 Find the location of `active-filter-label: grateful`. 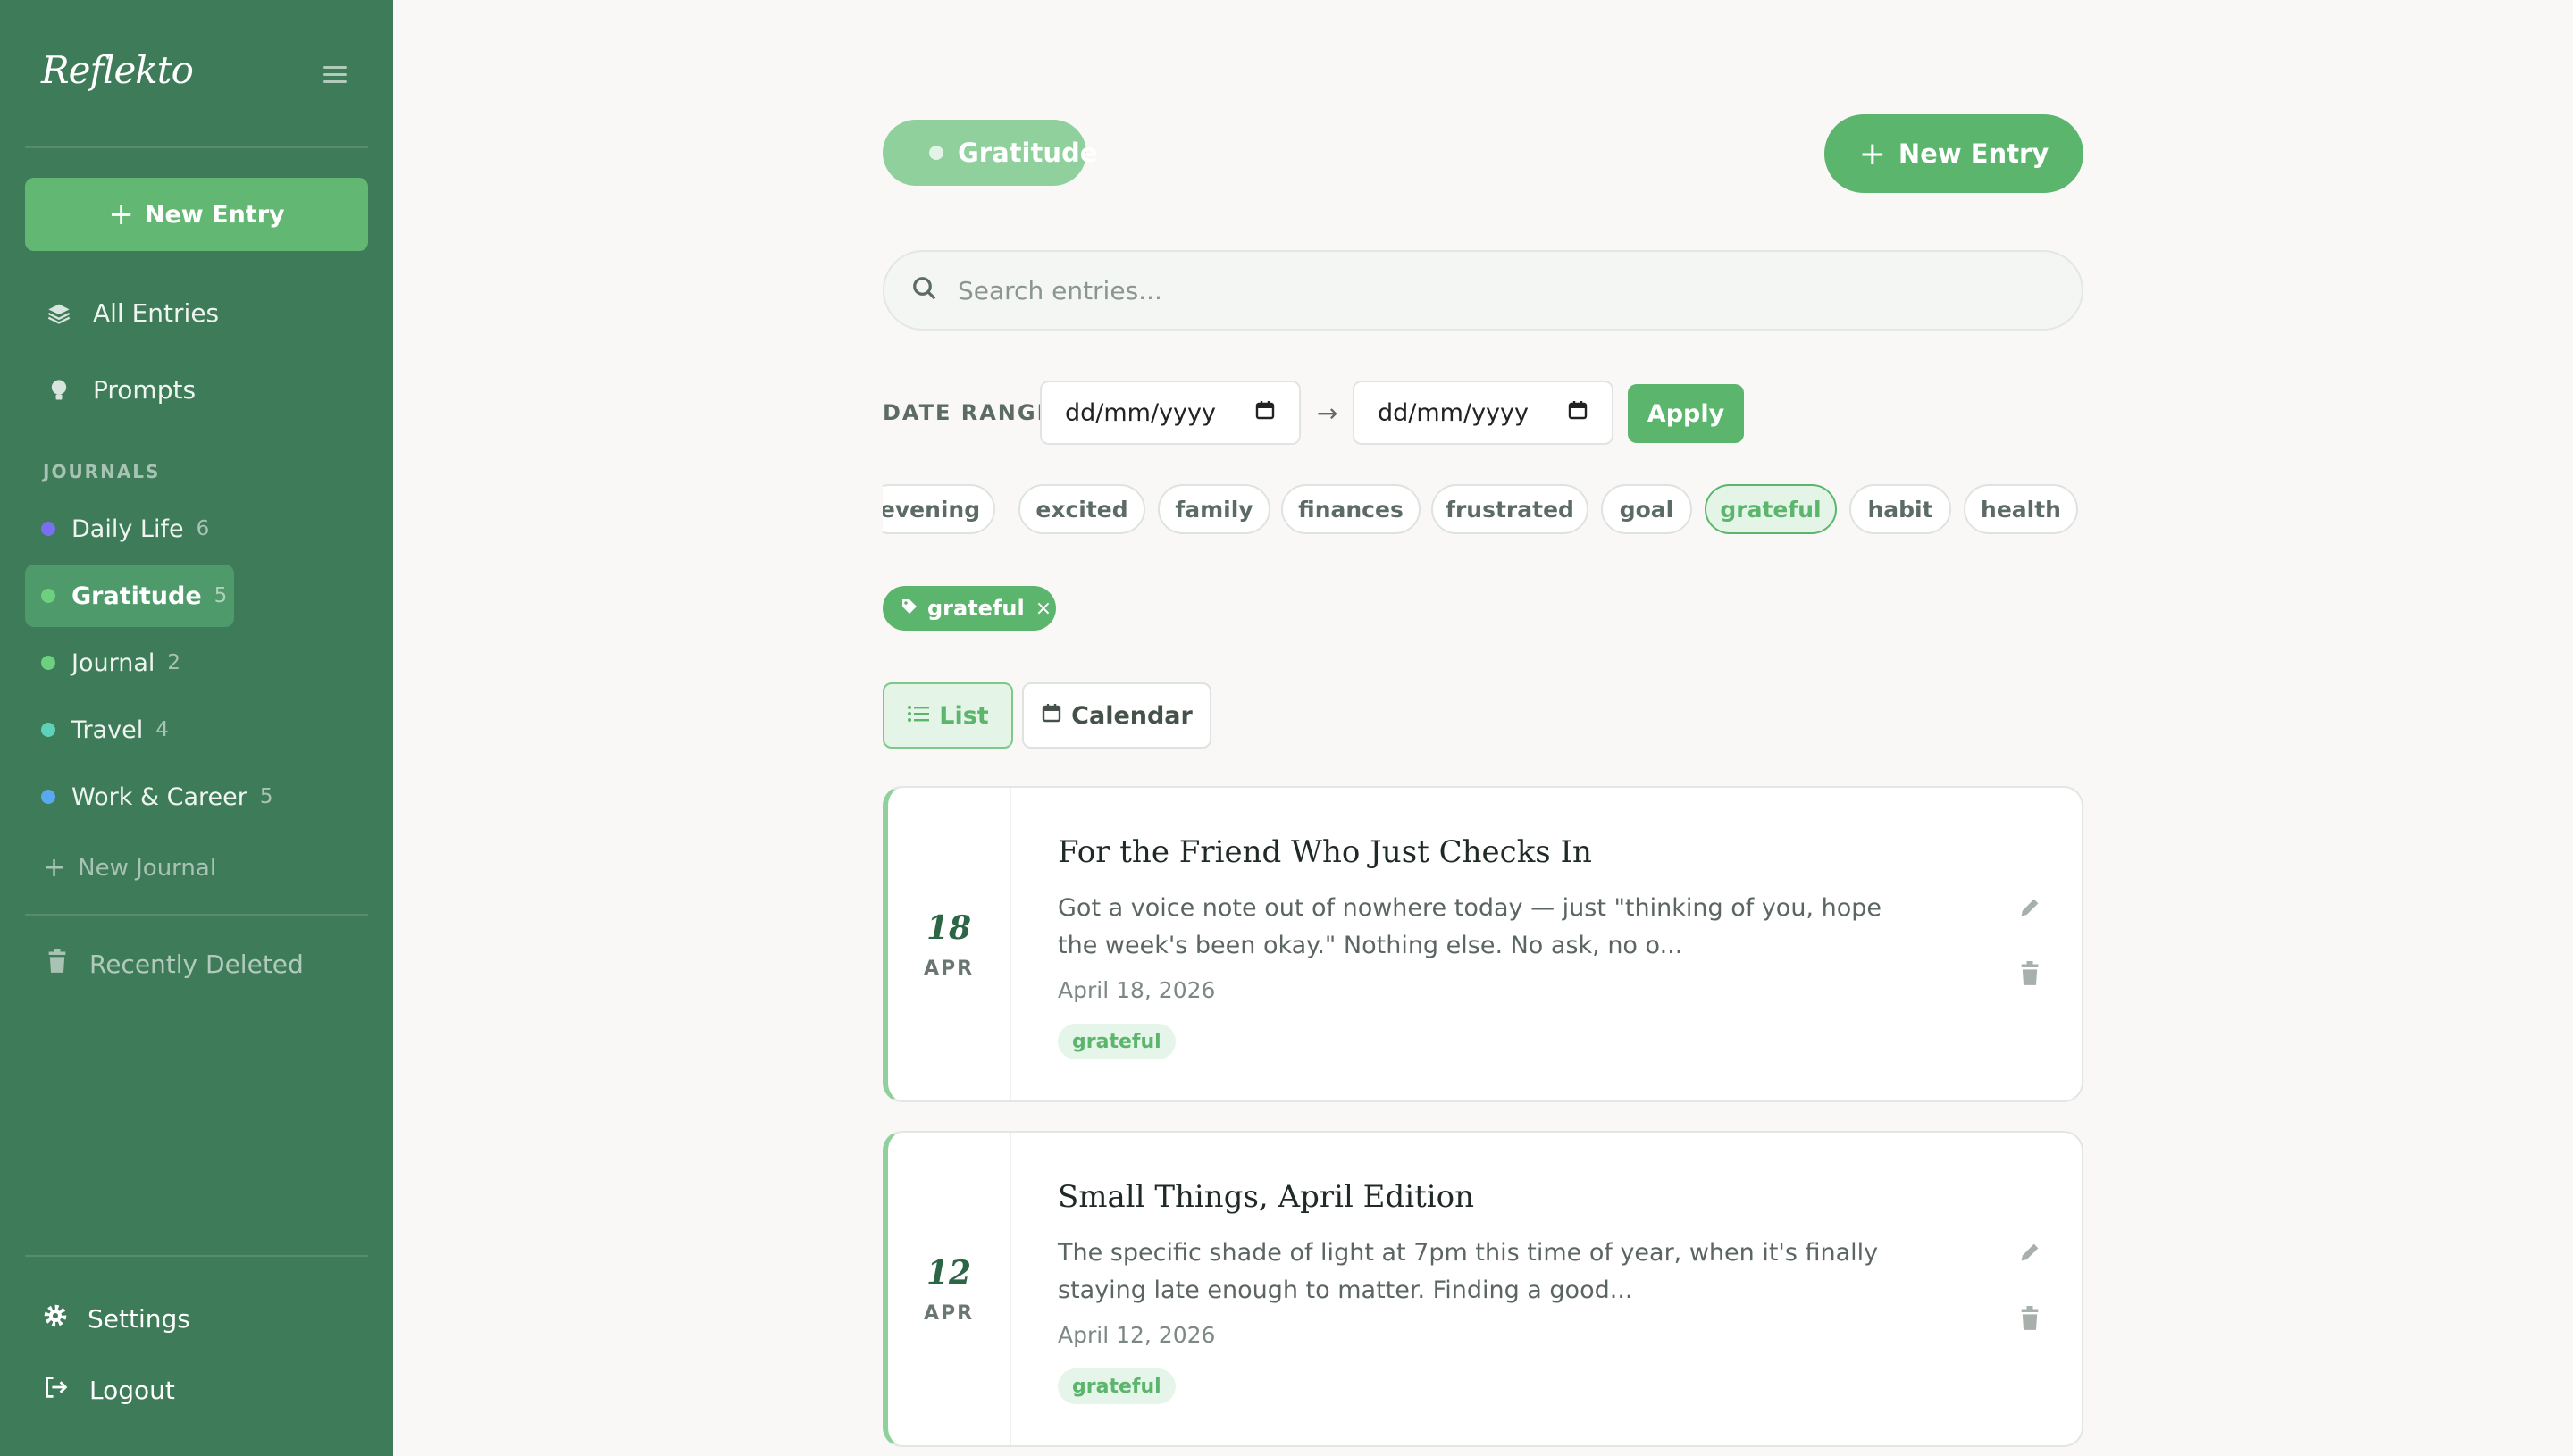

active-filter-label: grateful is located at coordinates (976, 608).